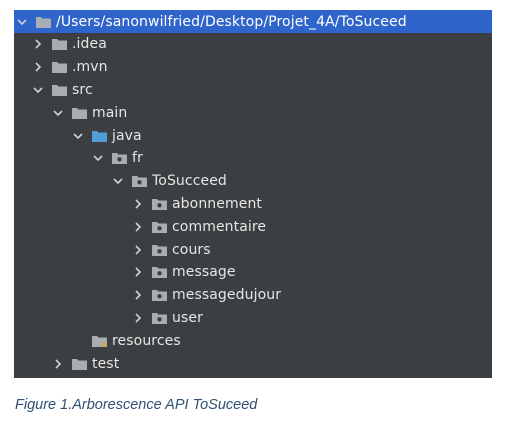  What do you see at coordinates (227, 295) in the screenshot?
I see `tree-item-label: messagedujour` at bounding box center [227, 295].